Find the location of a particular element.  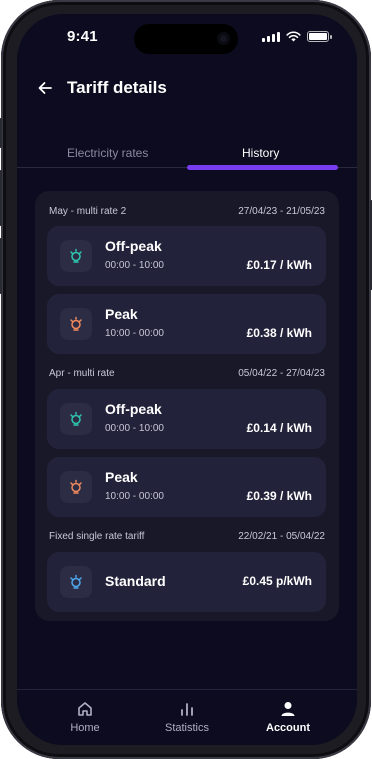

signal-icon is located at coordinates (271, 36).